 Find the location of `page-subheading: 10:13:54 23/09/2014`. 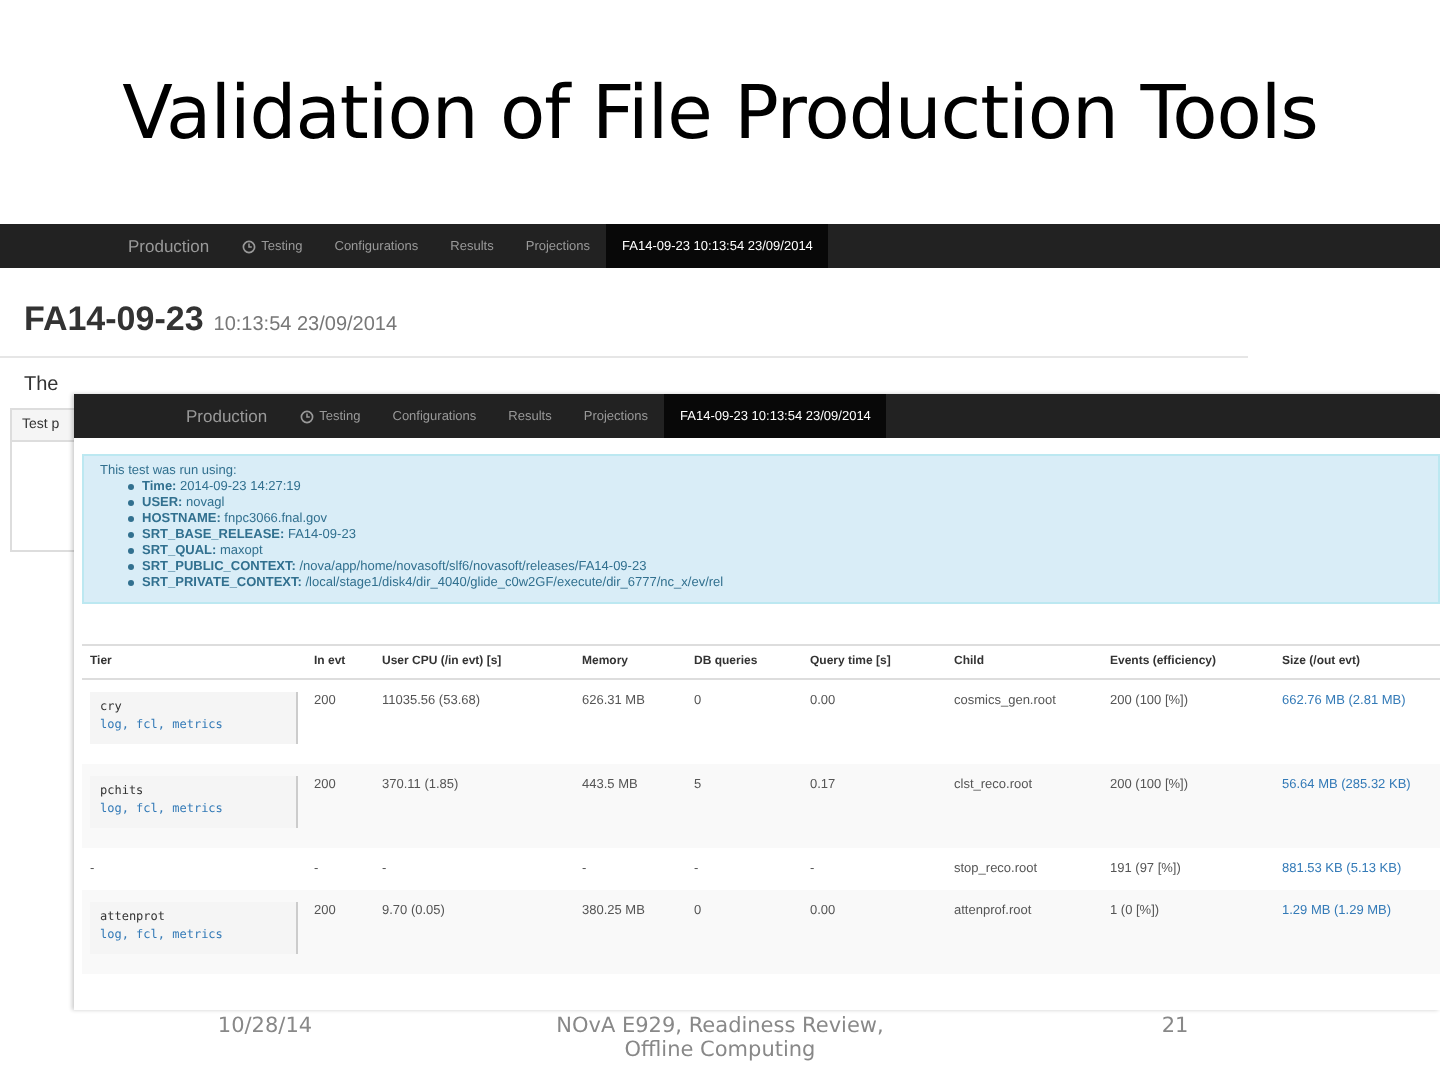

page-subheading: 10:13:54 23/09/2014 is located at coordinates (305, 325).